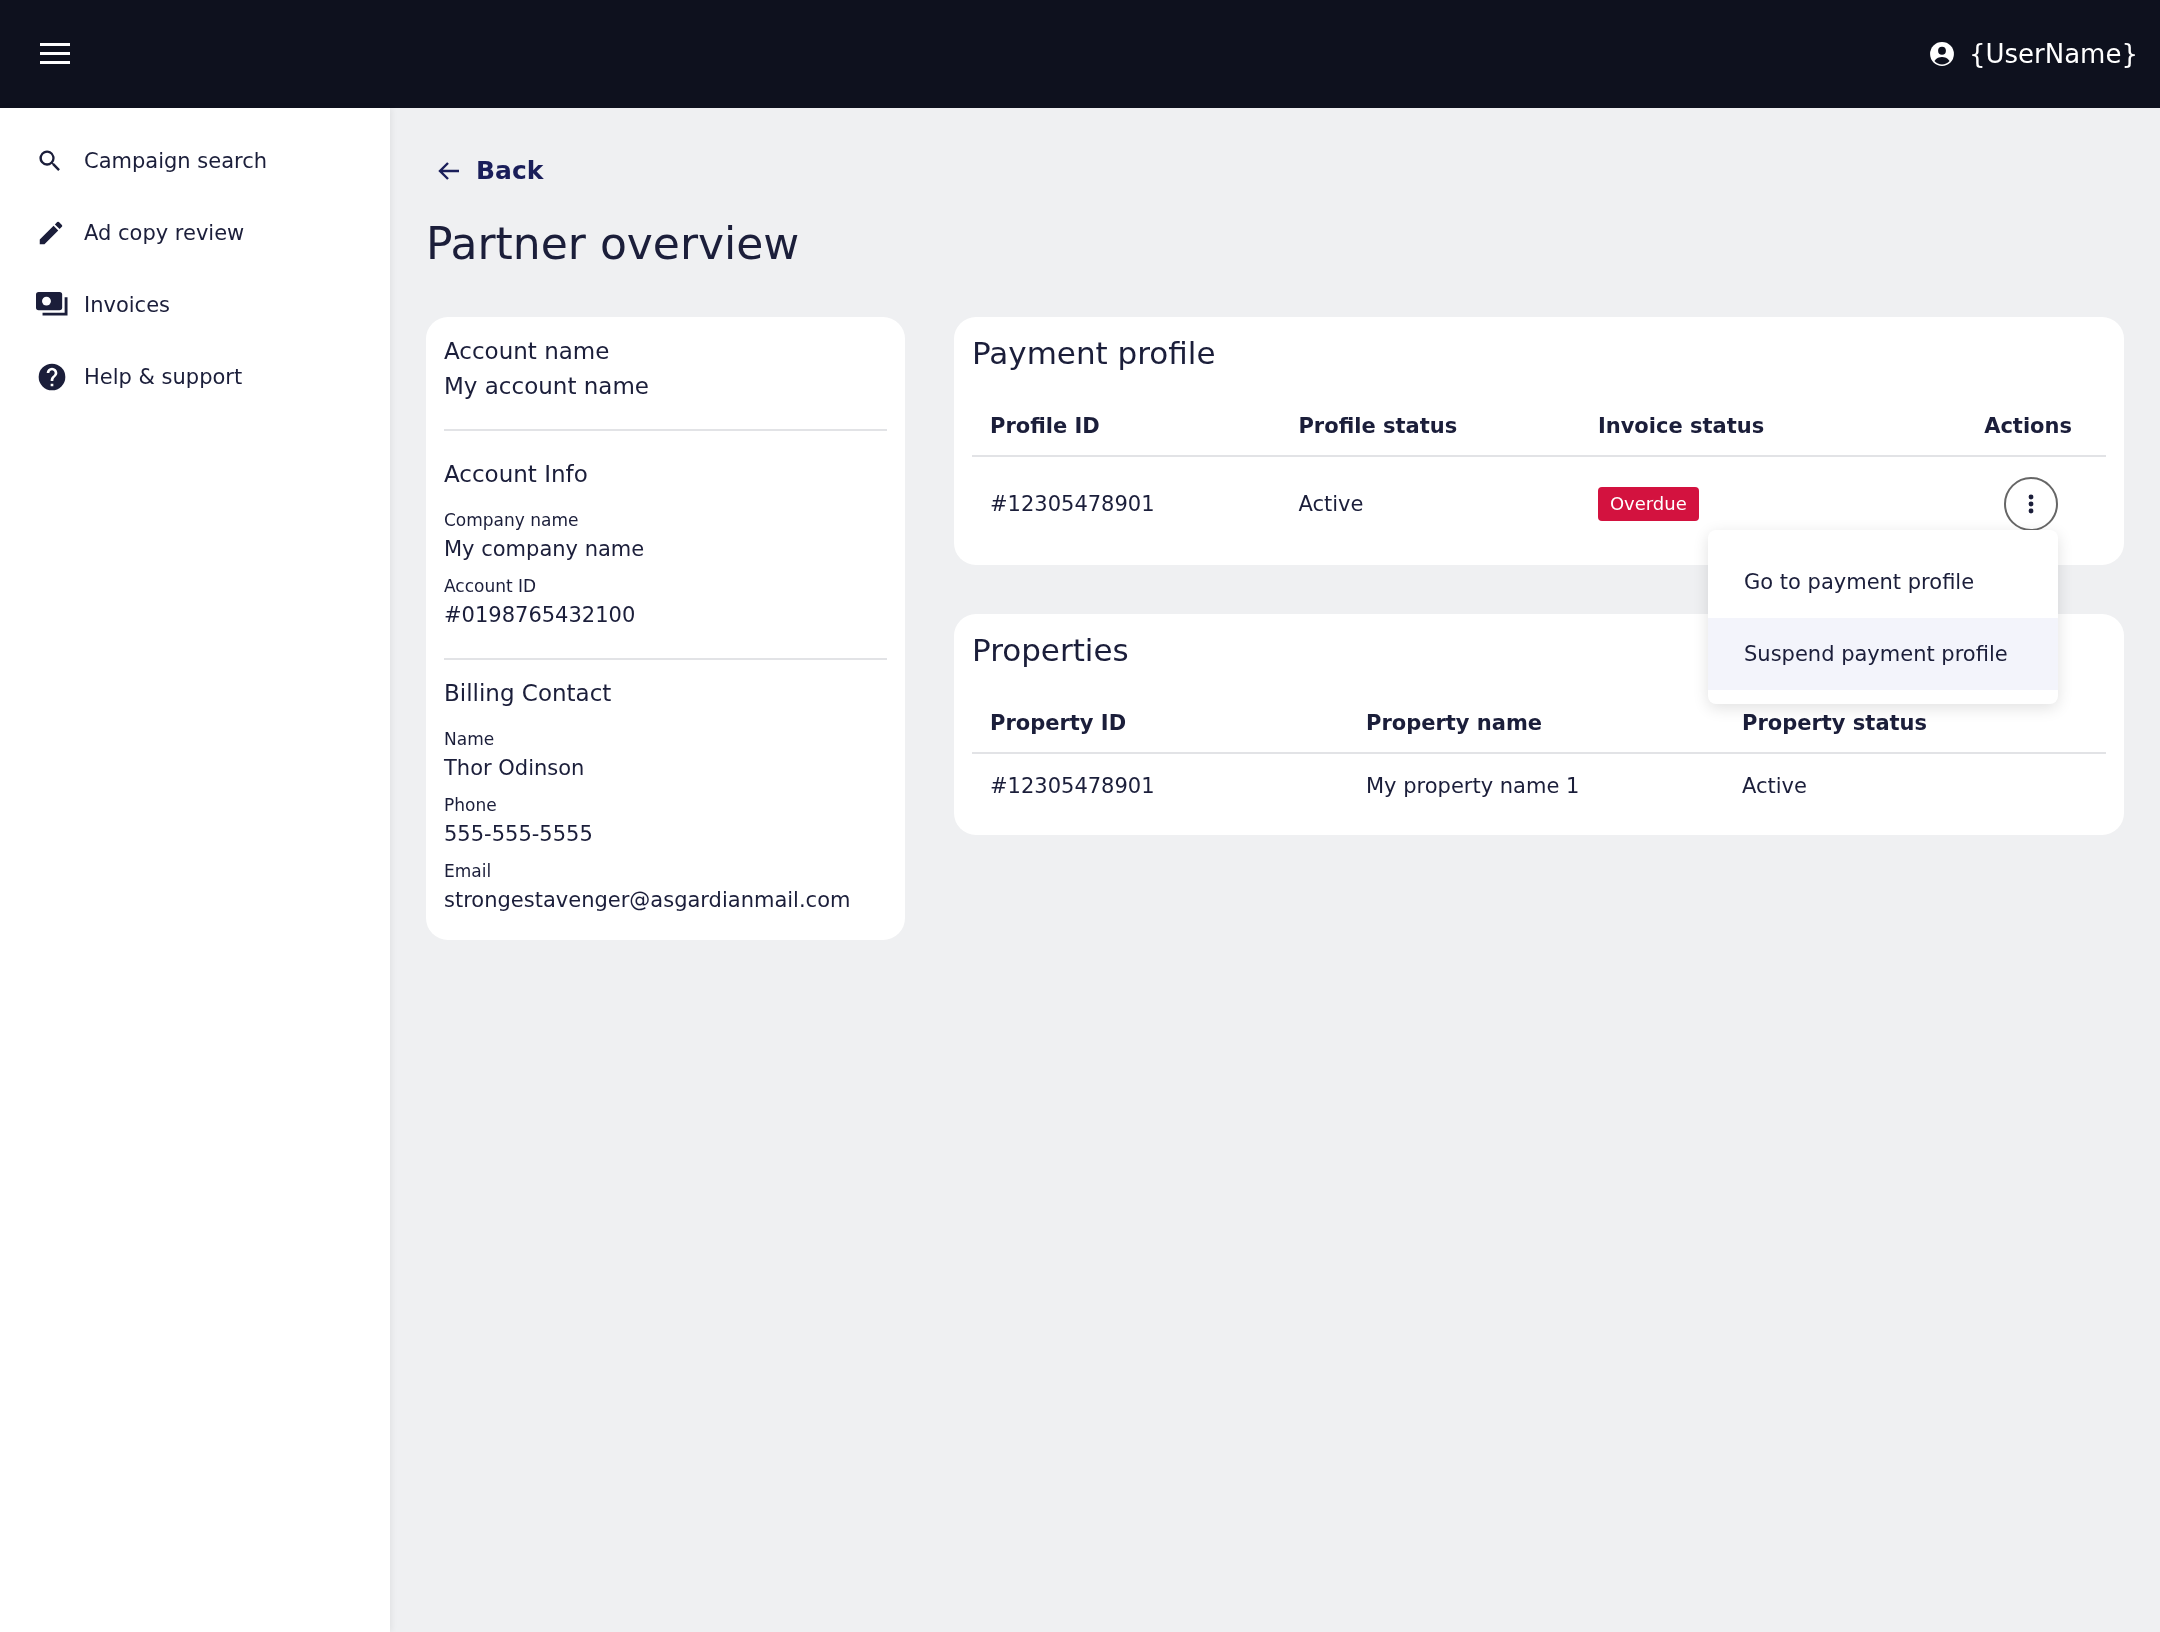  What do you see at coordinates (1094, 353) in the screenshot?
I see `card-title: Payment profile` at bounding box center [1094, 353].